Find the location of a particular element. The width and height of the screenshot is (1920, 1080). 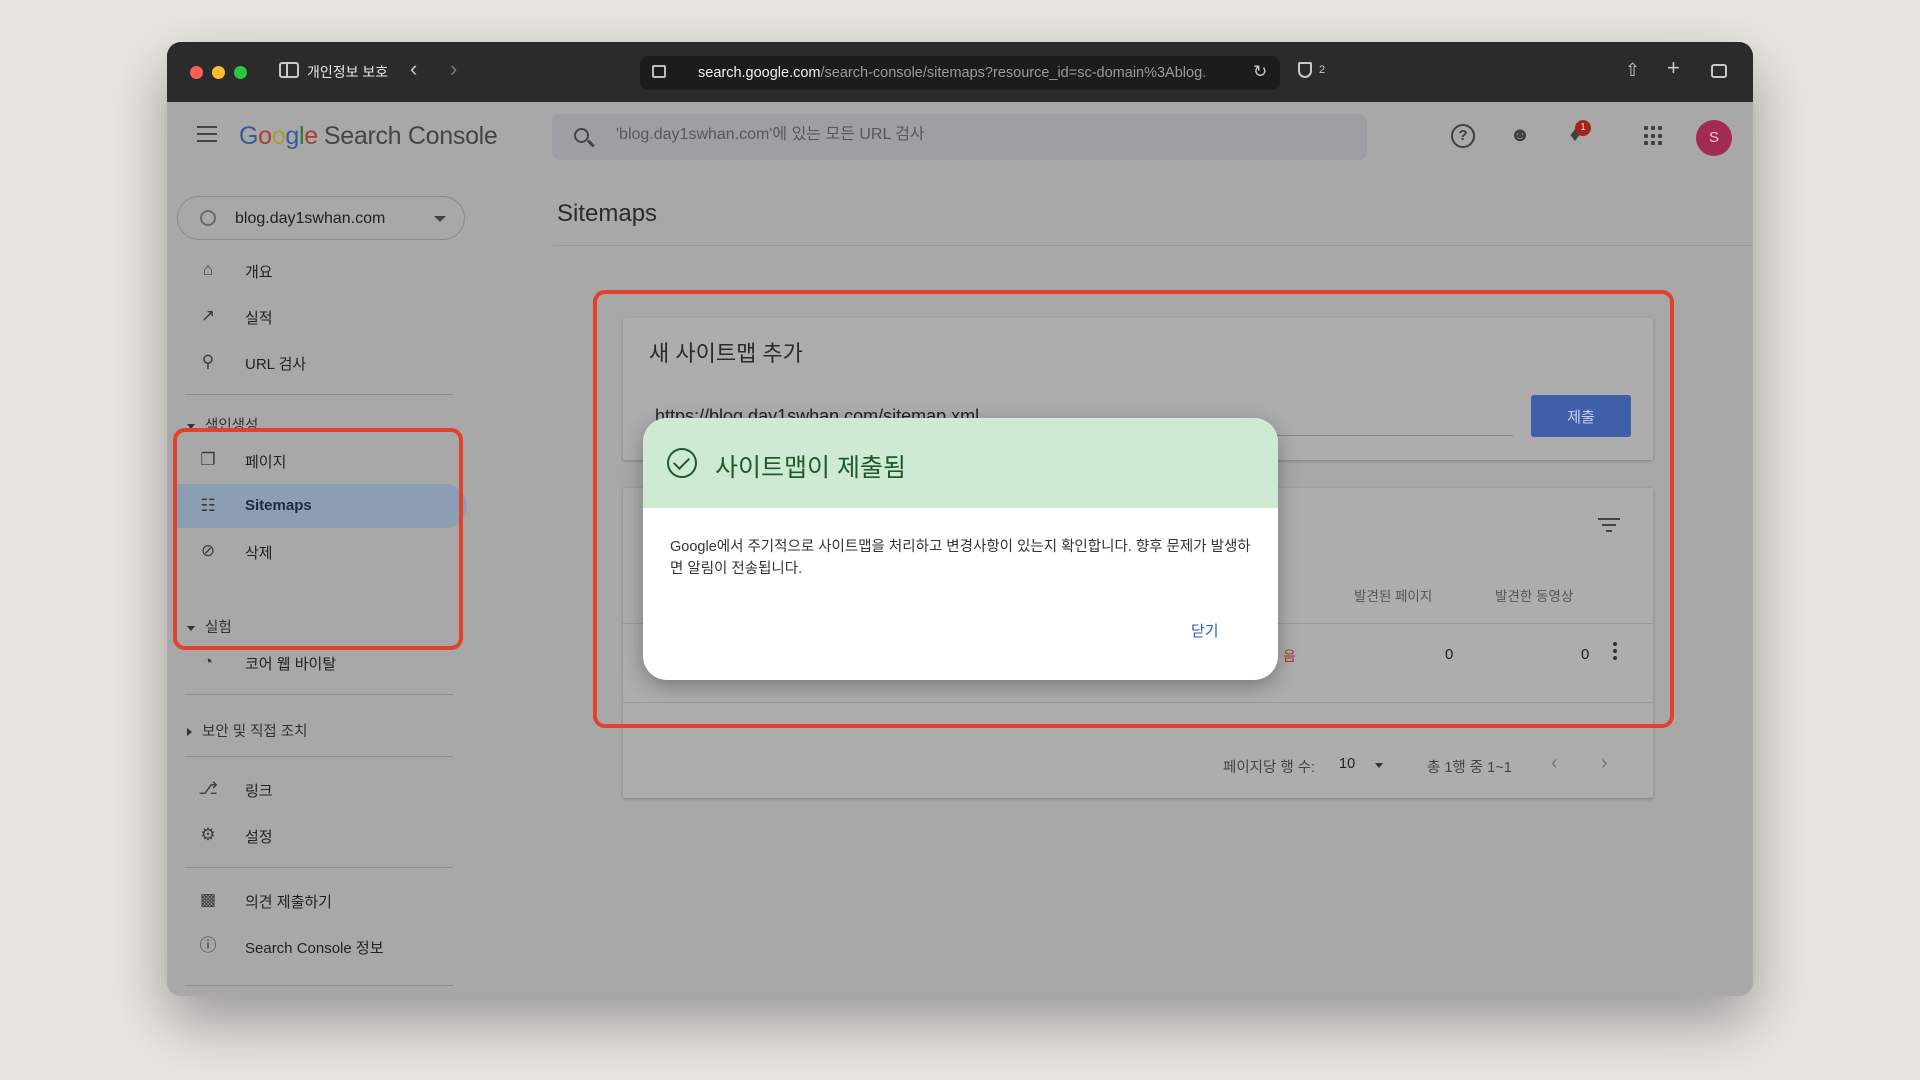

feedback-icon: ▩ is located at coordinates (208, 899).